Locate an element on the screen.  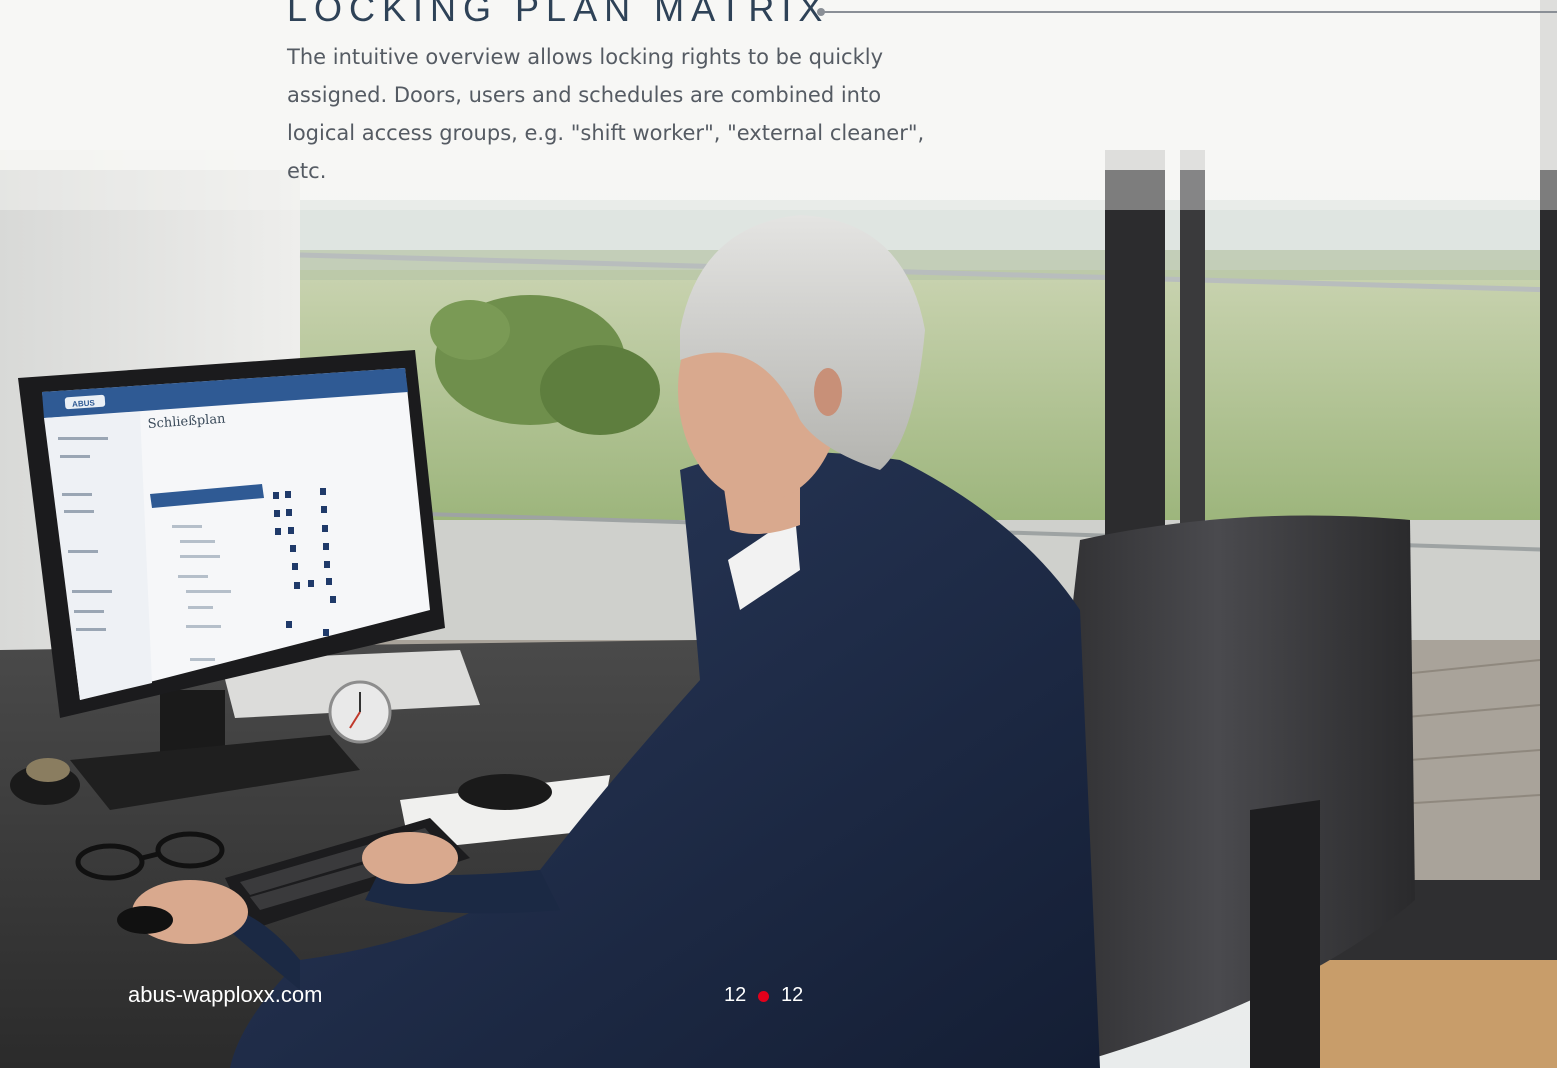
page-title: LOCKING PLAN MATRIX is located at coordinates (558, 14).